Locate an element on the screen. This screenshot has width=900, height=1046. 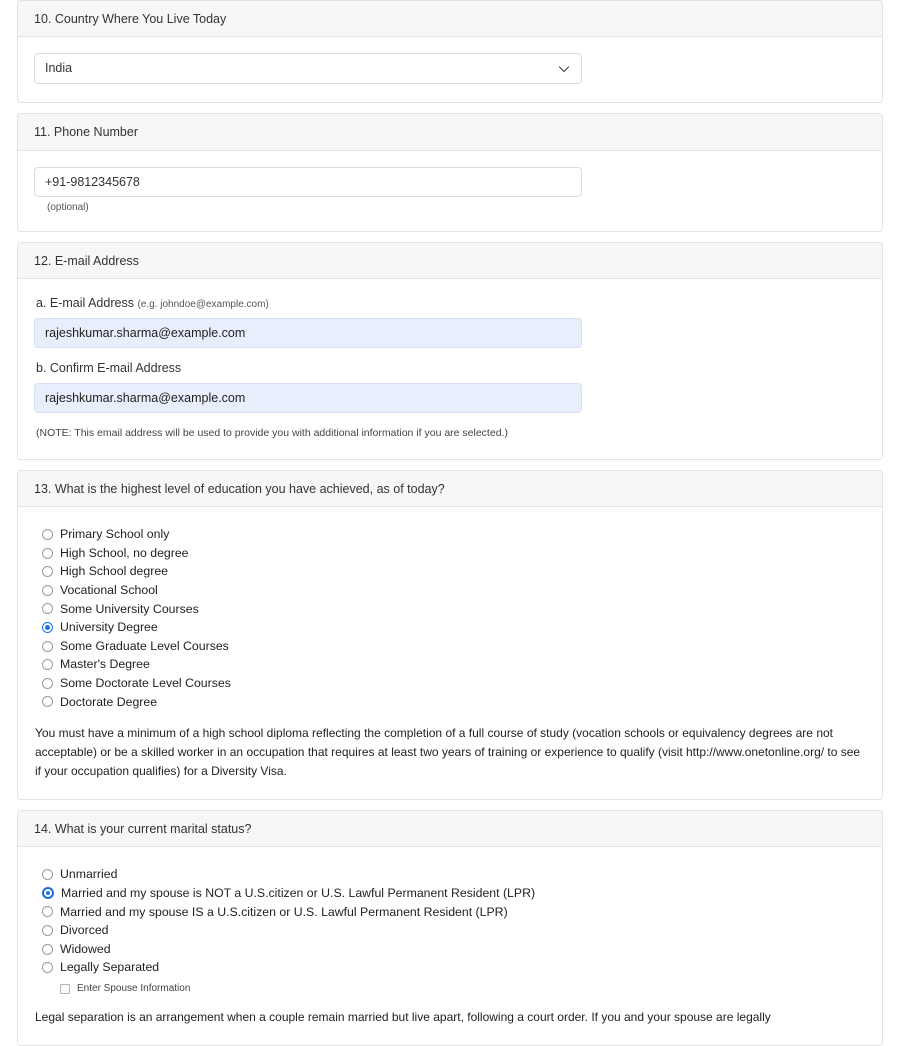
checkbox-icon is located at coordinates (65, 988).